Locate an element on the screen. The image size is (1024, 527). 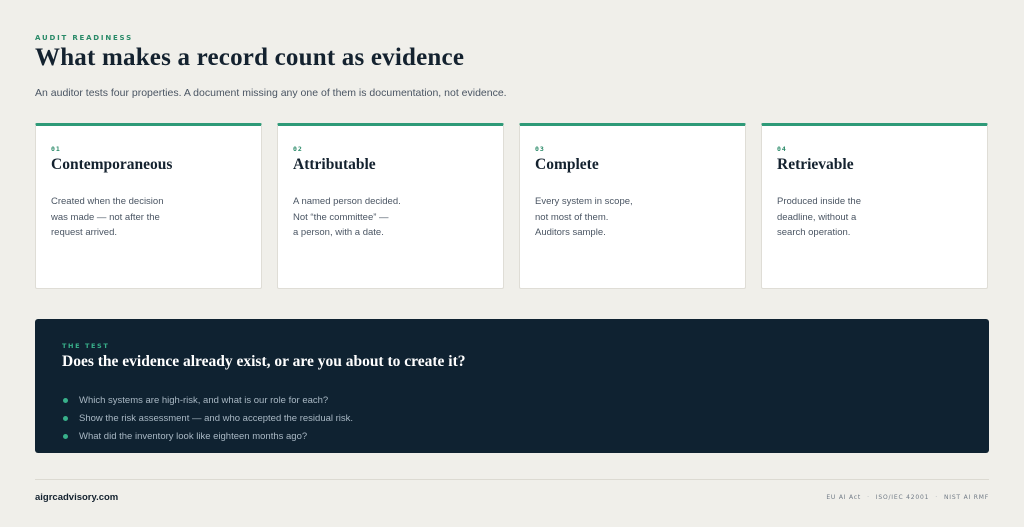
card-body-line: was made — not after the is located at coordinates (105, 217).